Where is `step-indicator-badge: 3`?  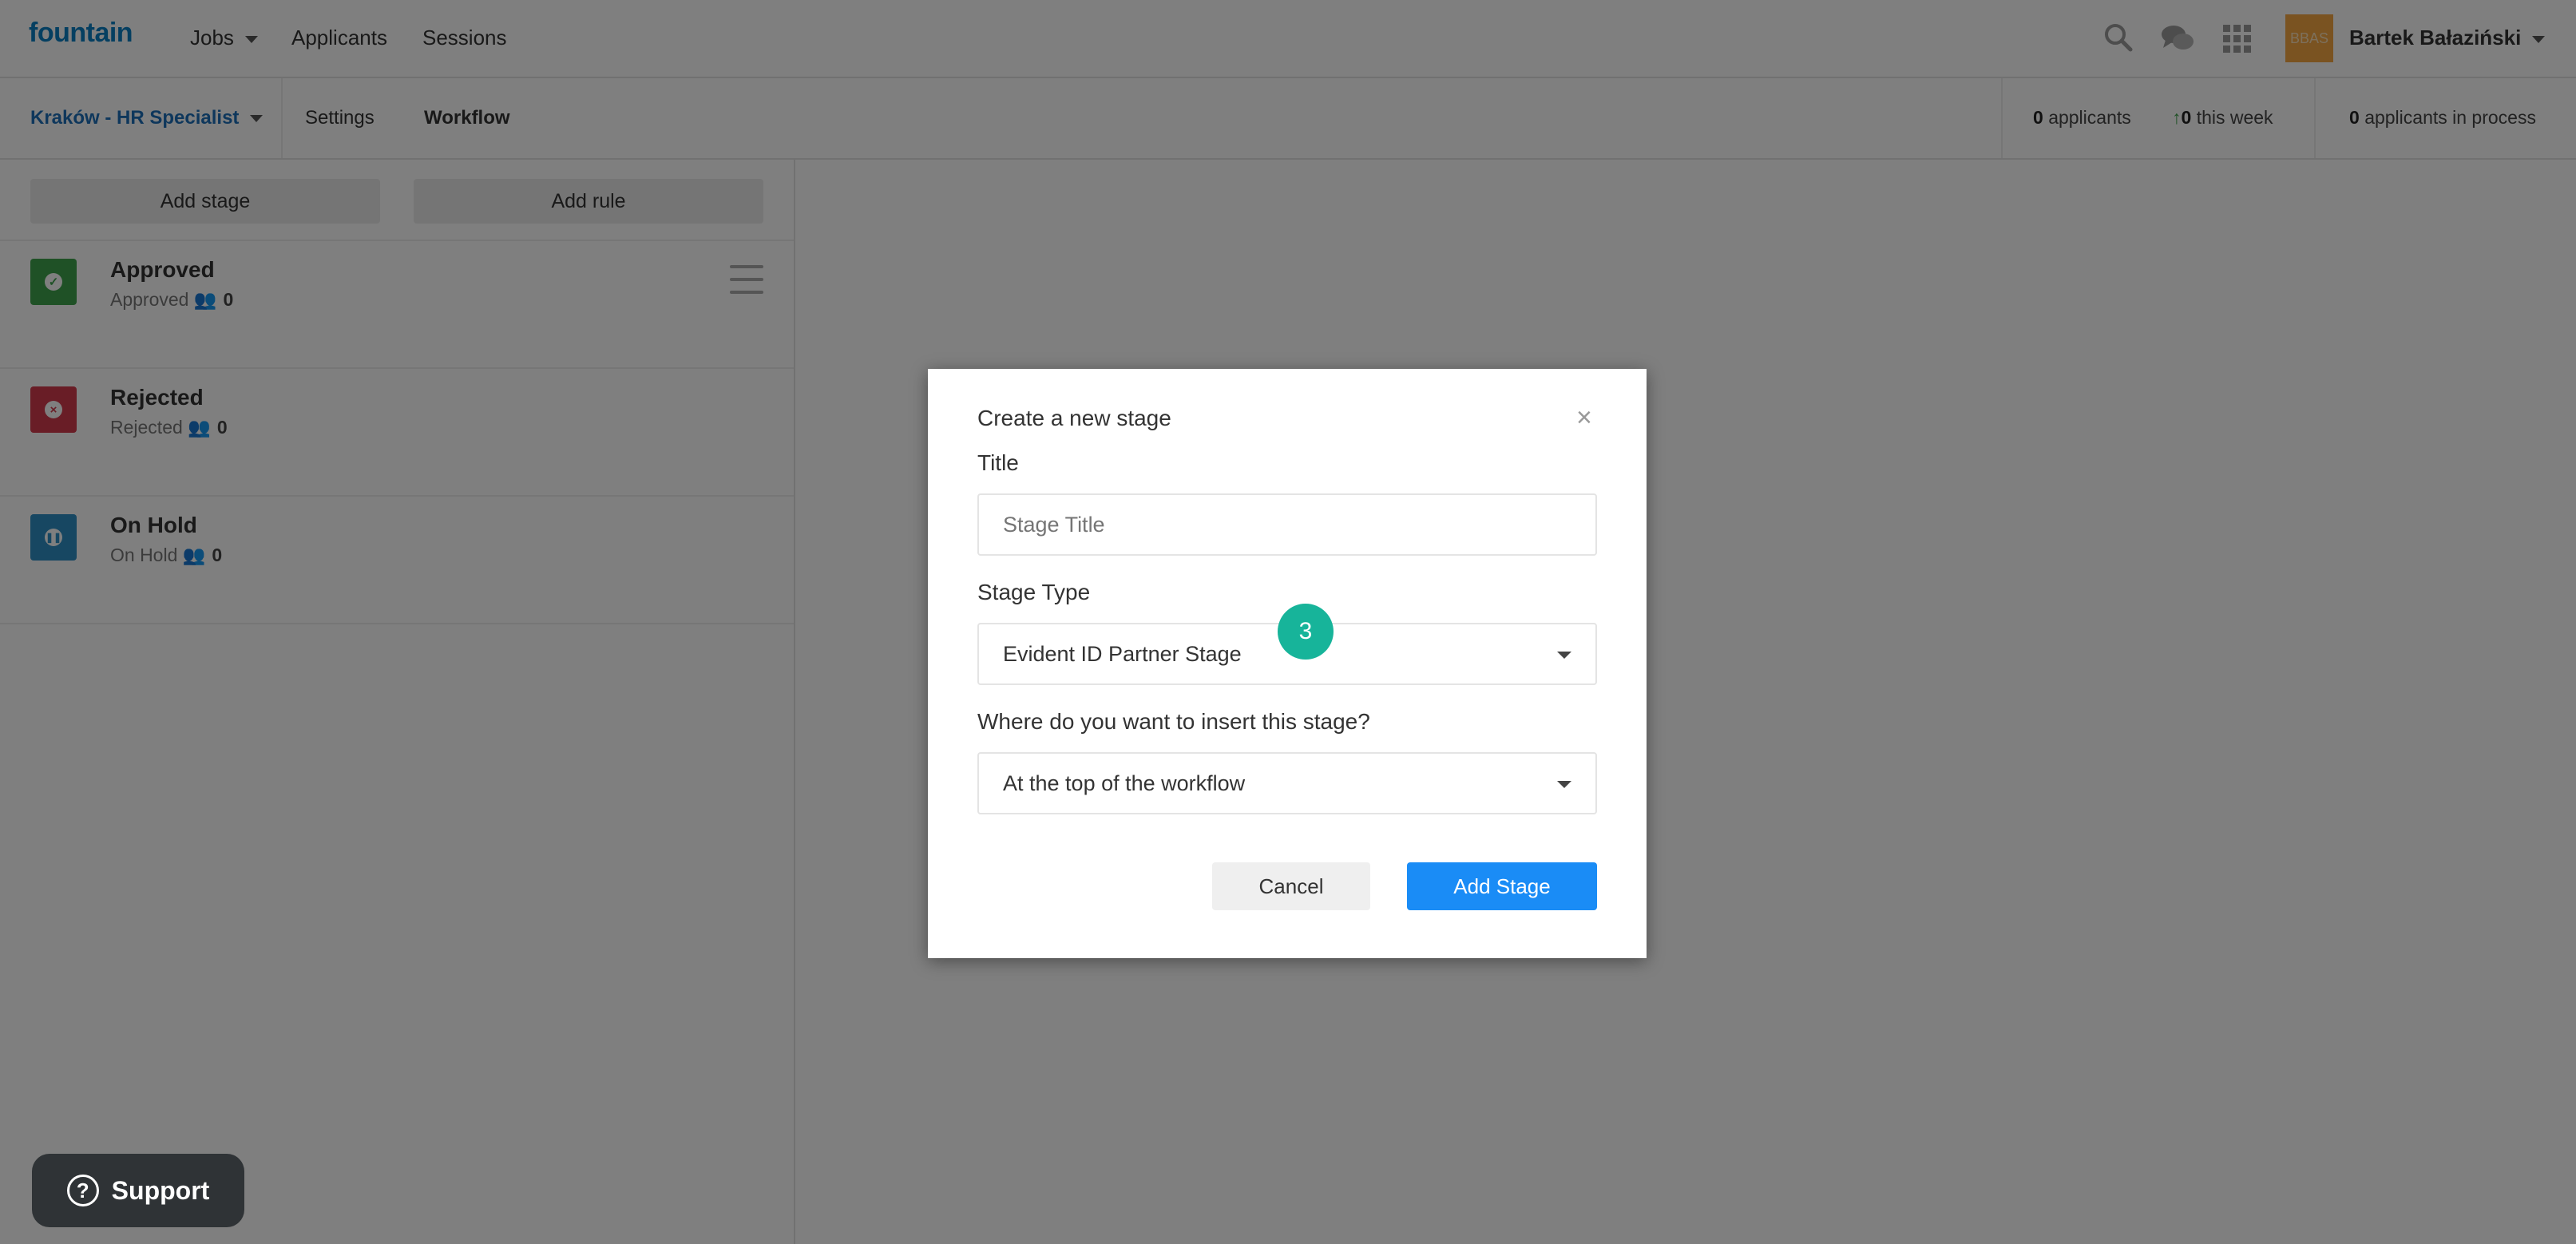
step-indicator-badge: 3 is located at coordinates (1306, 632).